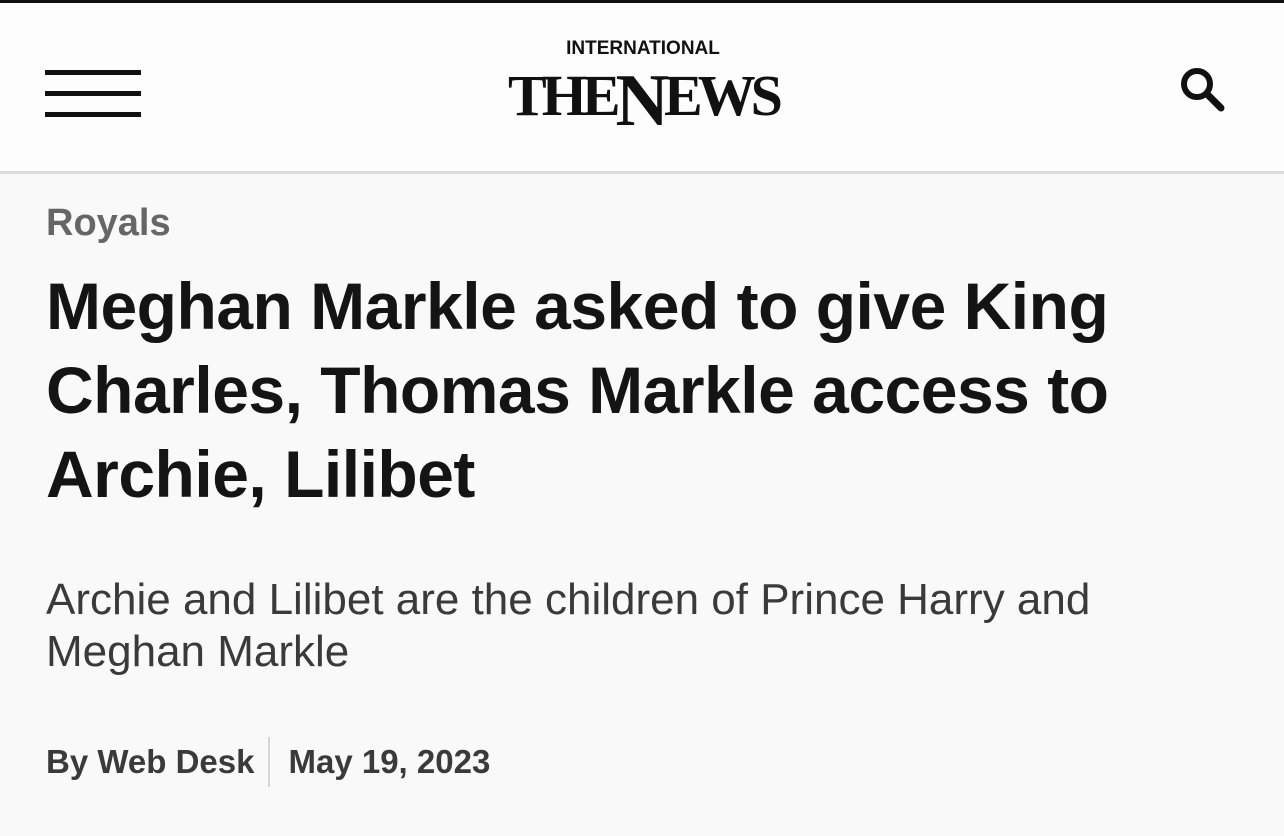 Image resolution: width=1284 pixels, height=836 pixels. I want to click on logo-the-news: THENEWS, so click(643, 99).